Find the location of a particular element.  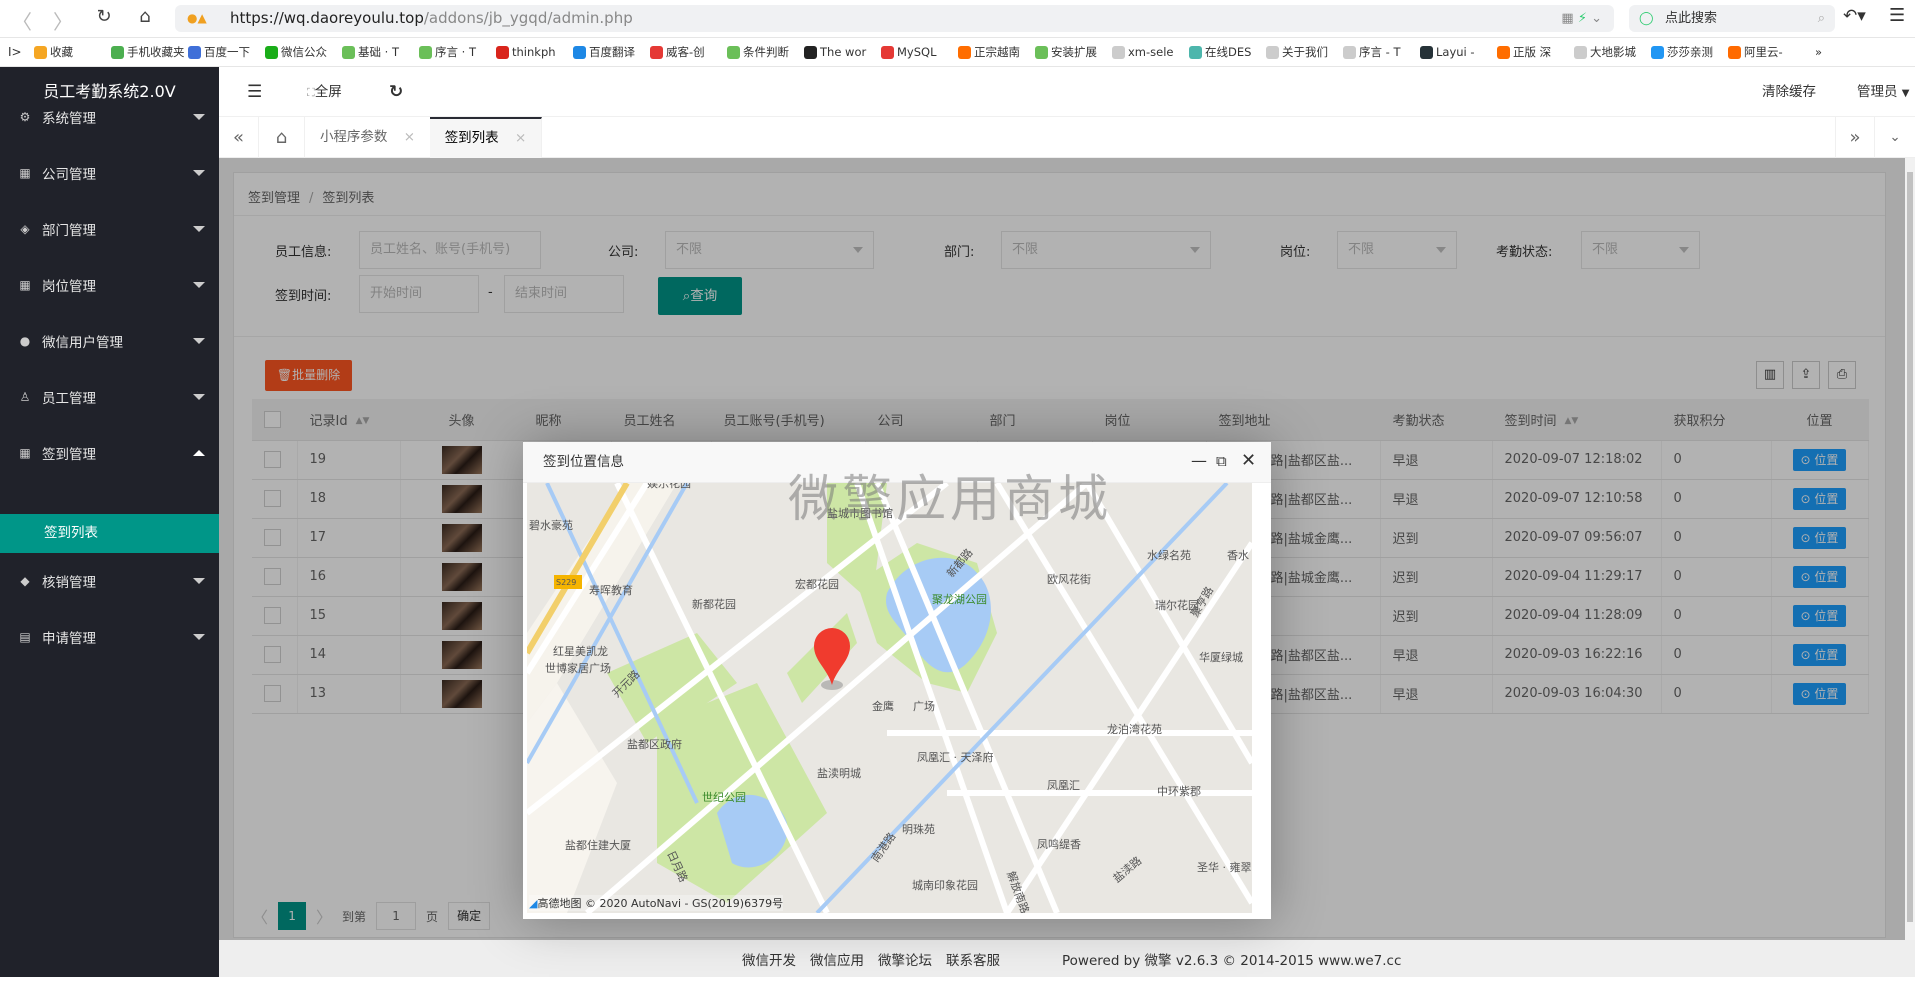

tab-mini-program-params: 小程序参数 × is located at coordinates (367, 137).